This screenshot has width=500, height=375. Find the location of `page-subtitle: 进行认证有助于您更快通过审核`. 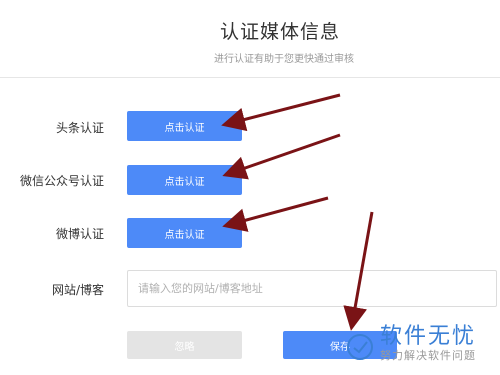

page-subtitle: 进行认证有助于您更快通过审核 is located at coordinates (284, 59).